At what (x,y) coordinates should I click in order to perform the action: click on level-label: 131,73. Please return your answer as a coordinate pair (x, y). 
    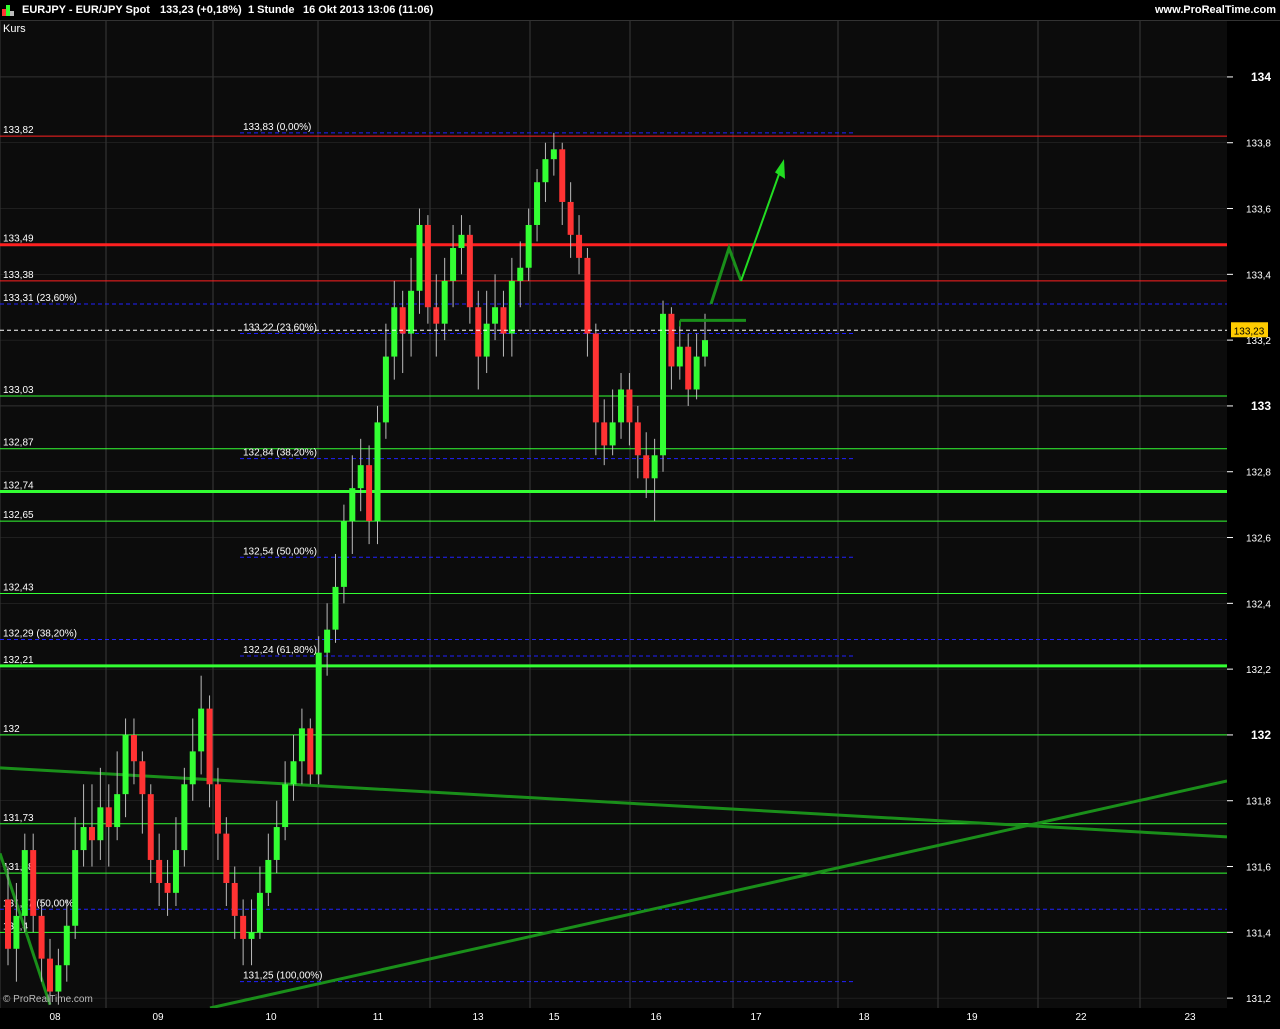
    Looking at the image, I should click on (18, 818).